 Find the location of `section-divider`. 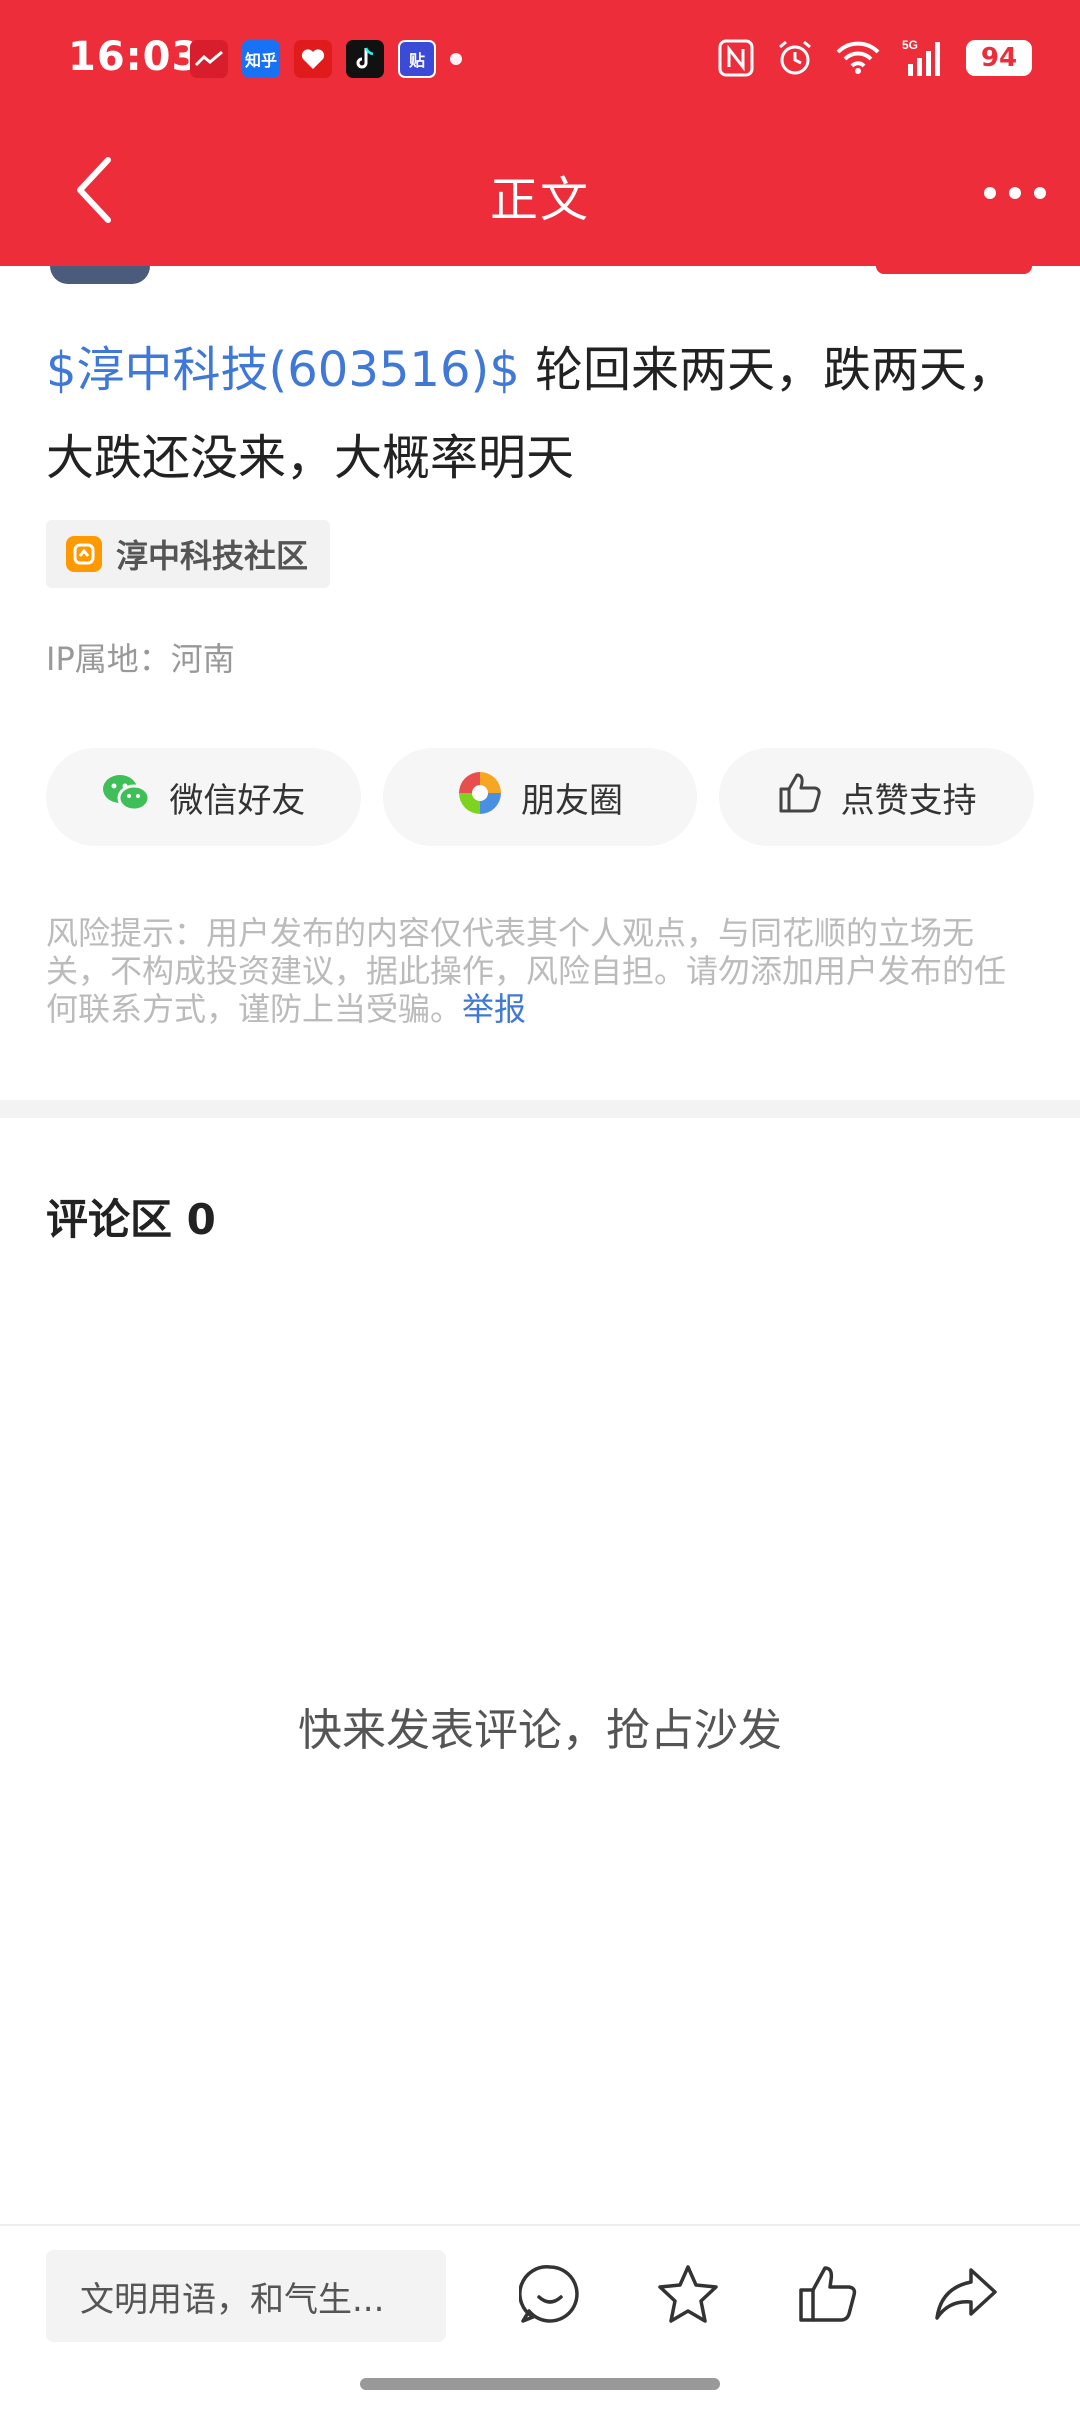

section-divider is located at coordinates (540, 1109).